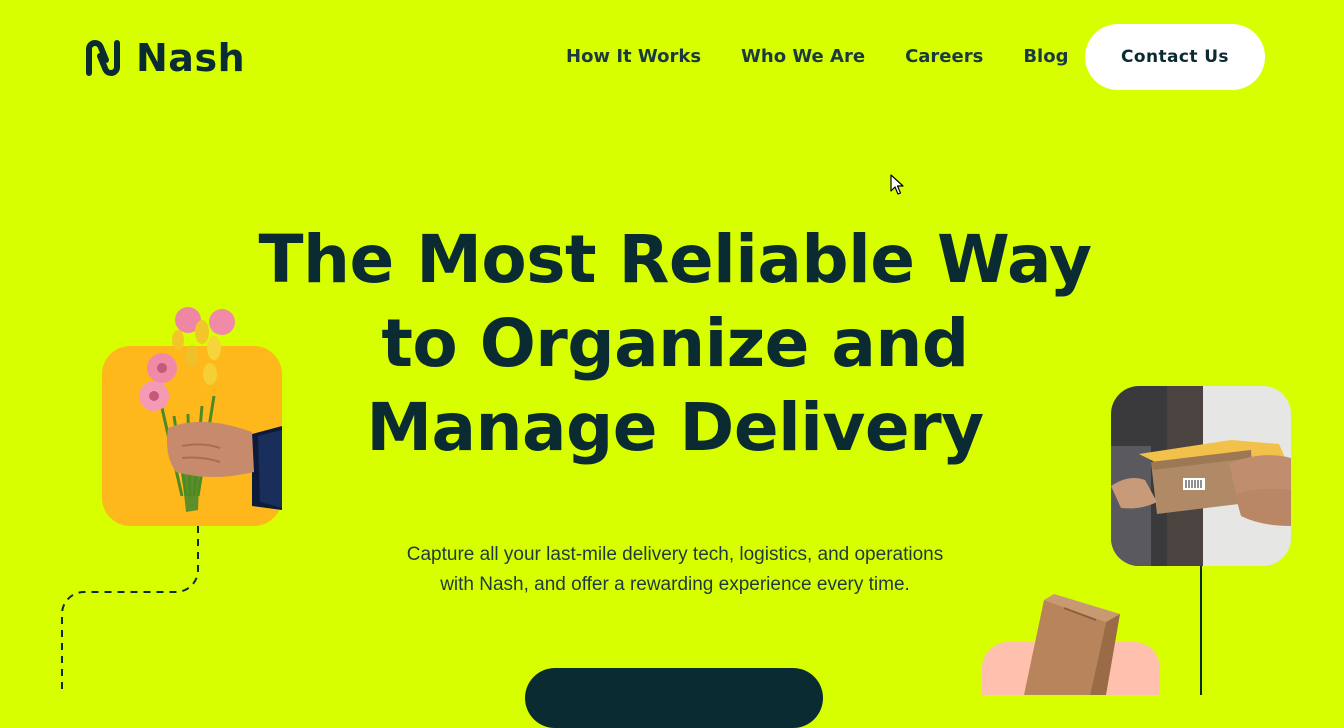 The image size is (1344, 728). I want to click on cardboard-box-image, so click(1070, 643).